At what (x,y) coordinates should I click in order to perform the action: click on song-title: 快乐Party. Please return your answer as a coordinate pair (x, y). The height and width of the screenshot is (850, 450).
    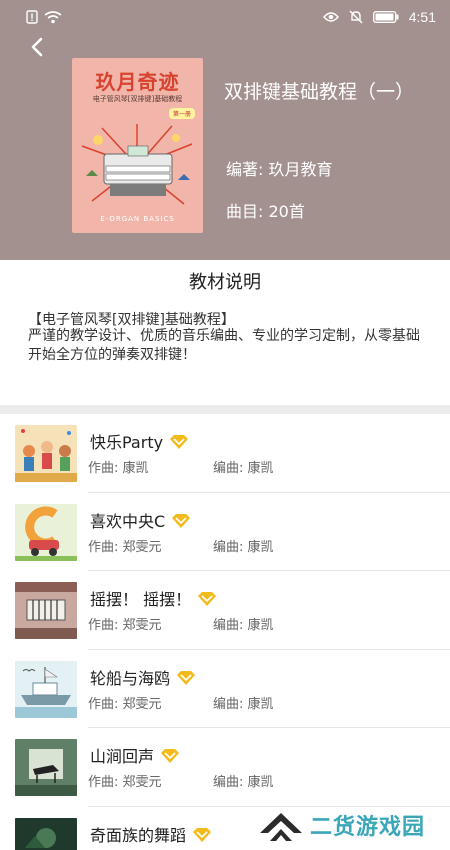
    Looking at the image, I should click on (127, 442).